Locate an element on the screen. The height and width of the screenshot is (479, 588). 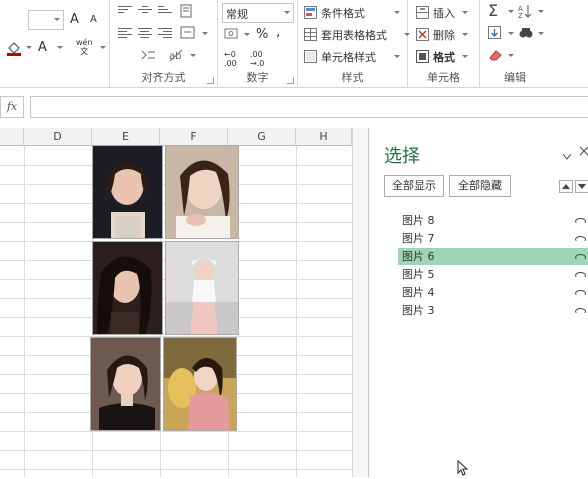
cells-group: 插入 删除 格式 单元格 is located at coordinates (444, 44).